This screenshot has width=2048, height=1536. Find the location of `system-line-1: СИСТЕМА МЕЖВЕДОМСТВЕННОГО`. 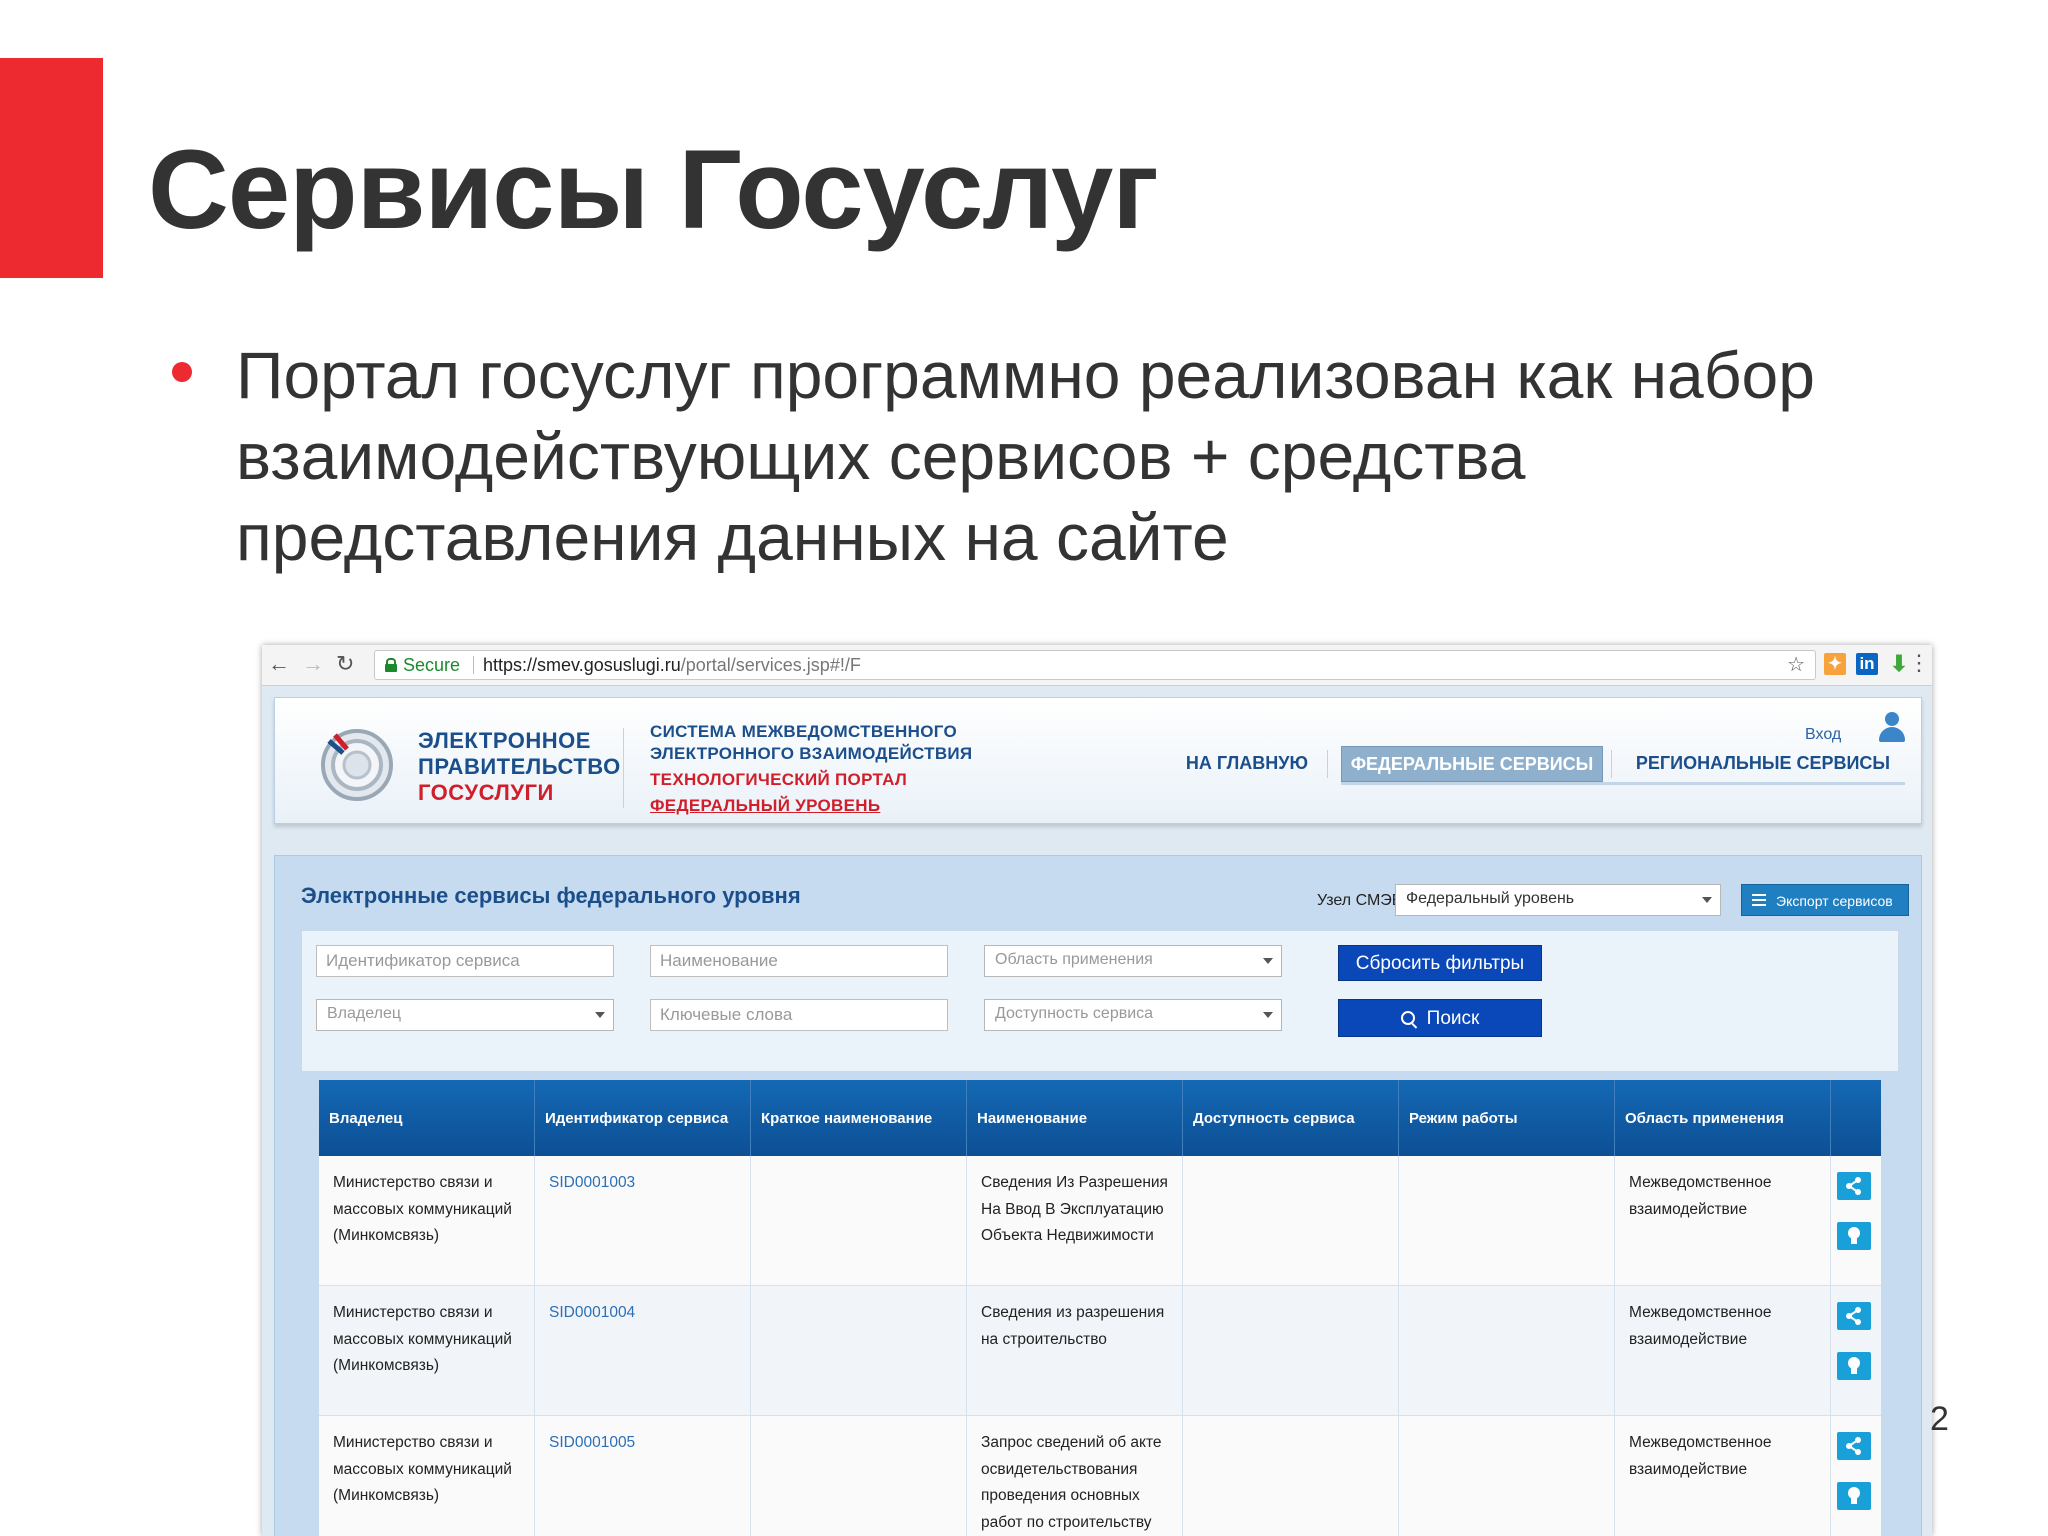

system-line-1: СИСТЕМА МЕЖВЕДОМСТВЕННОГО is located at coordinates (803, 731).